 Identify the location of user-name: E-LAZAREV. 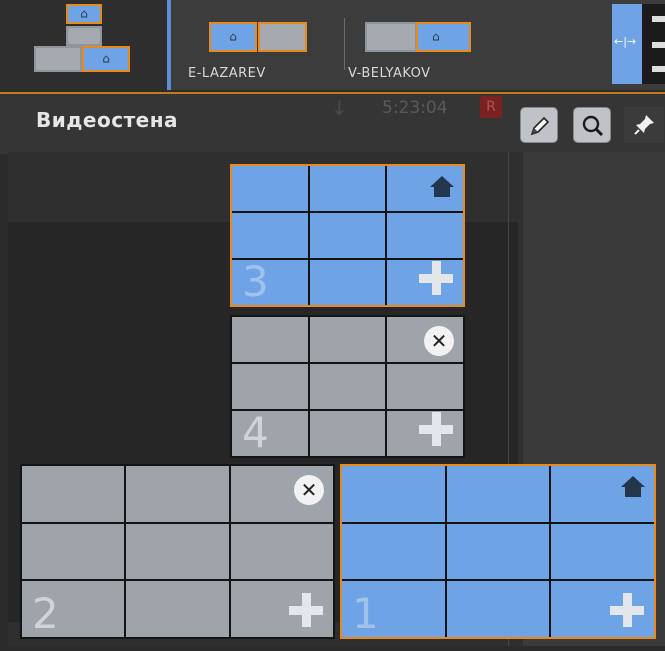
(227, 73).